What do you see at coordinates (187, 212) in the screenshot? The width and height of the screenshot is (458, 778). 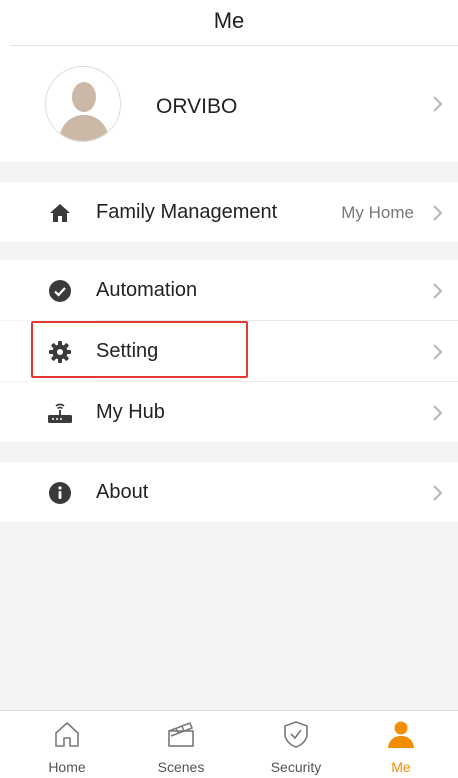 I see `family-management-label: Family Management` at bounding box center [187, 212].